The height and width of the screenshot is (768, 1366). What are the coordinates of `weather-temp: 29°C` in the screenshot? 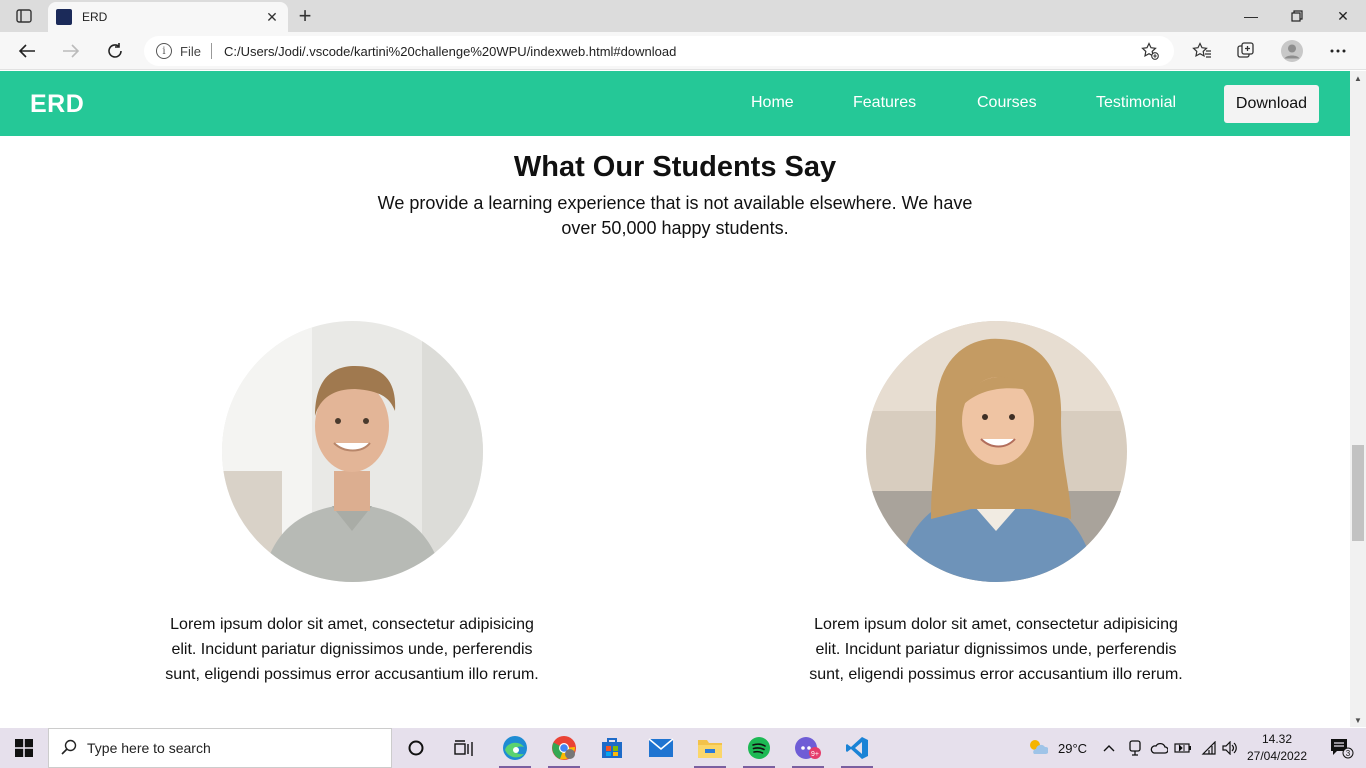 It's located at (1073, 748).